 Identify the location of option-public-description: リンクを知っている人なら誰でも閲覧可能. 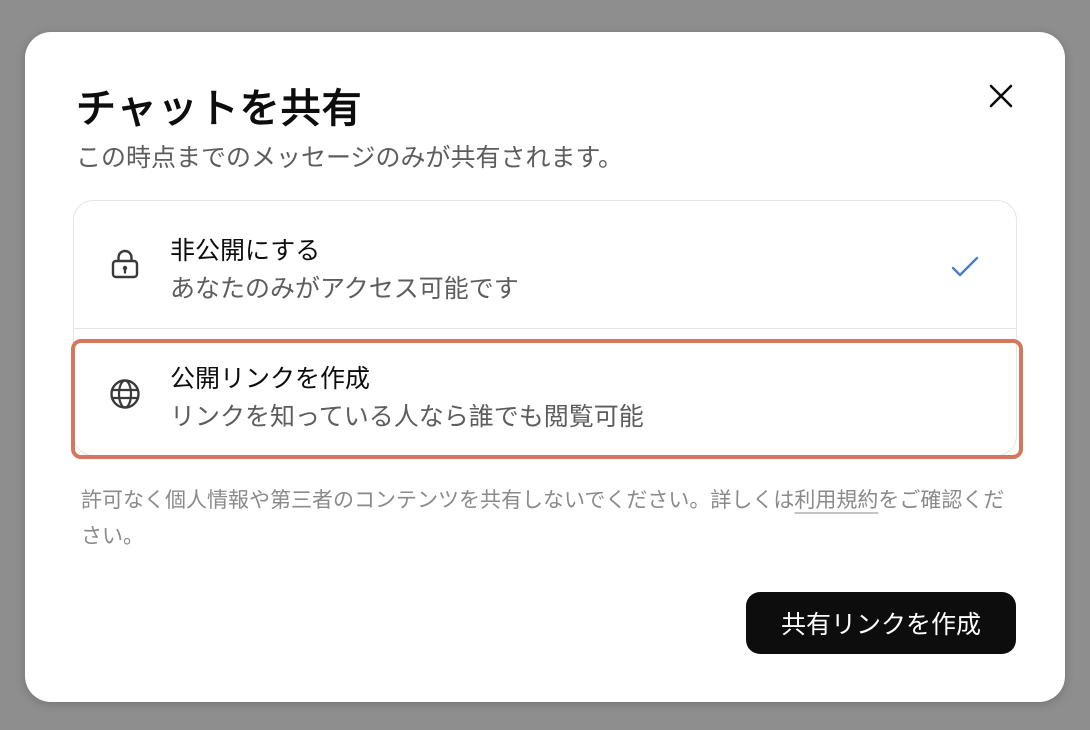
(407, 416).